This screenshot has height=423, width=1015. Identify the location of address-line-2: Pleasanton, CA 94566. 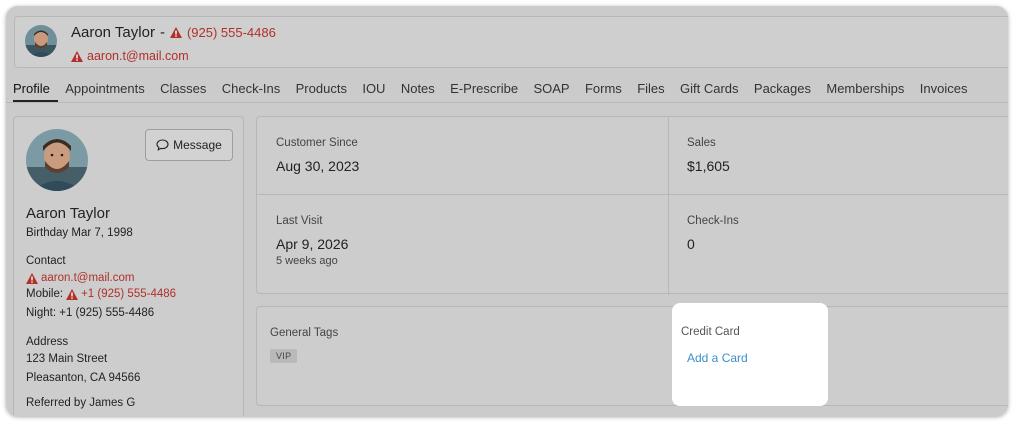
(83, 378).